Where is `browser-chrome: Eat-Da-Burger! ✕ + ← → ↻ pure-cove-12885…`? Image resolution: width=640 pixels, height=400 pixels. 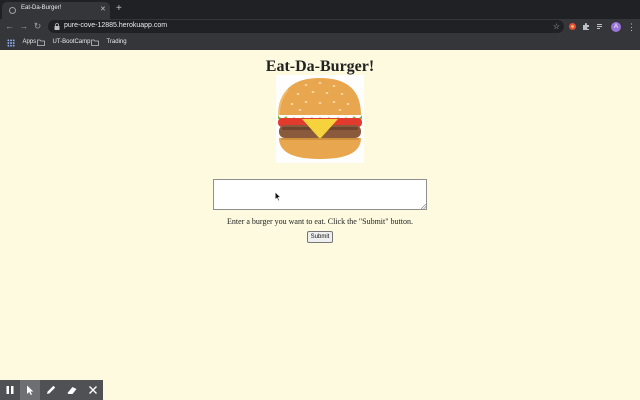
browser-chrome: Eat-Da-Burger! ✕ + ← → ↻ pure-cove-12885… is located at coordinates (320, 25).